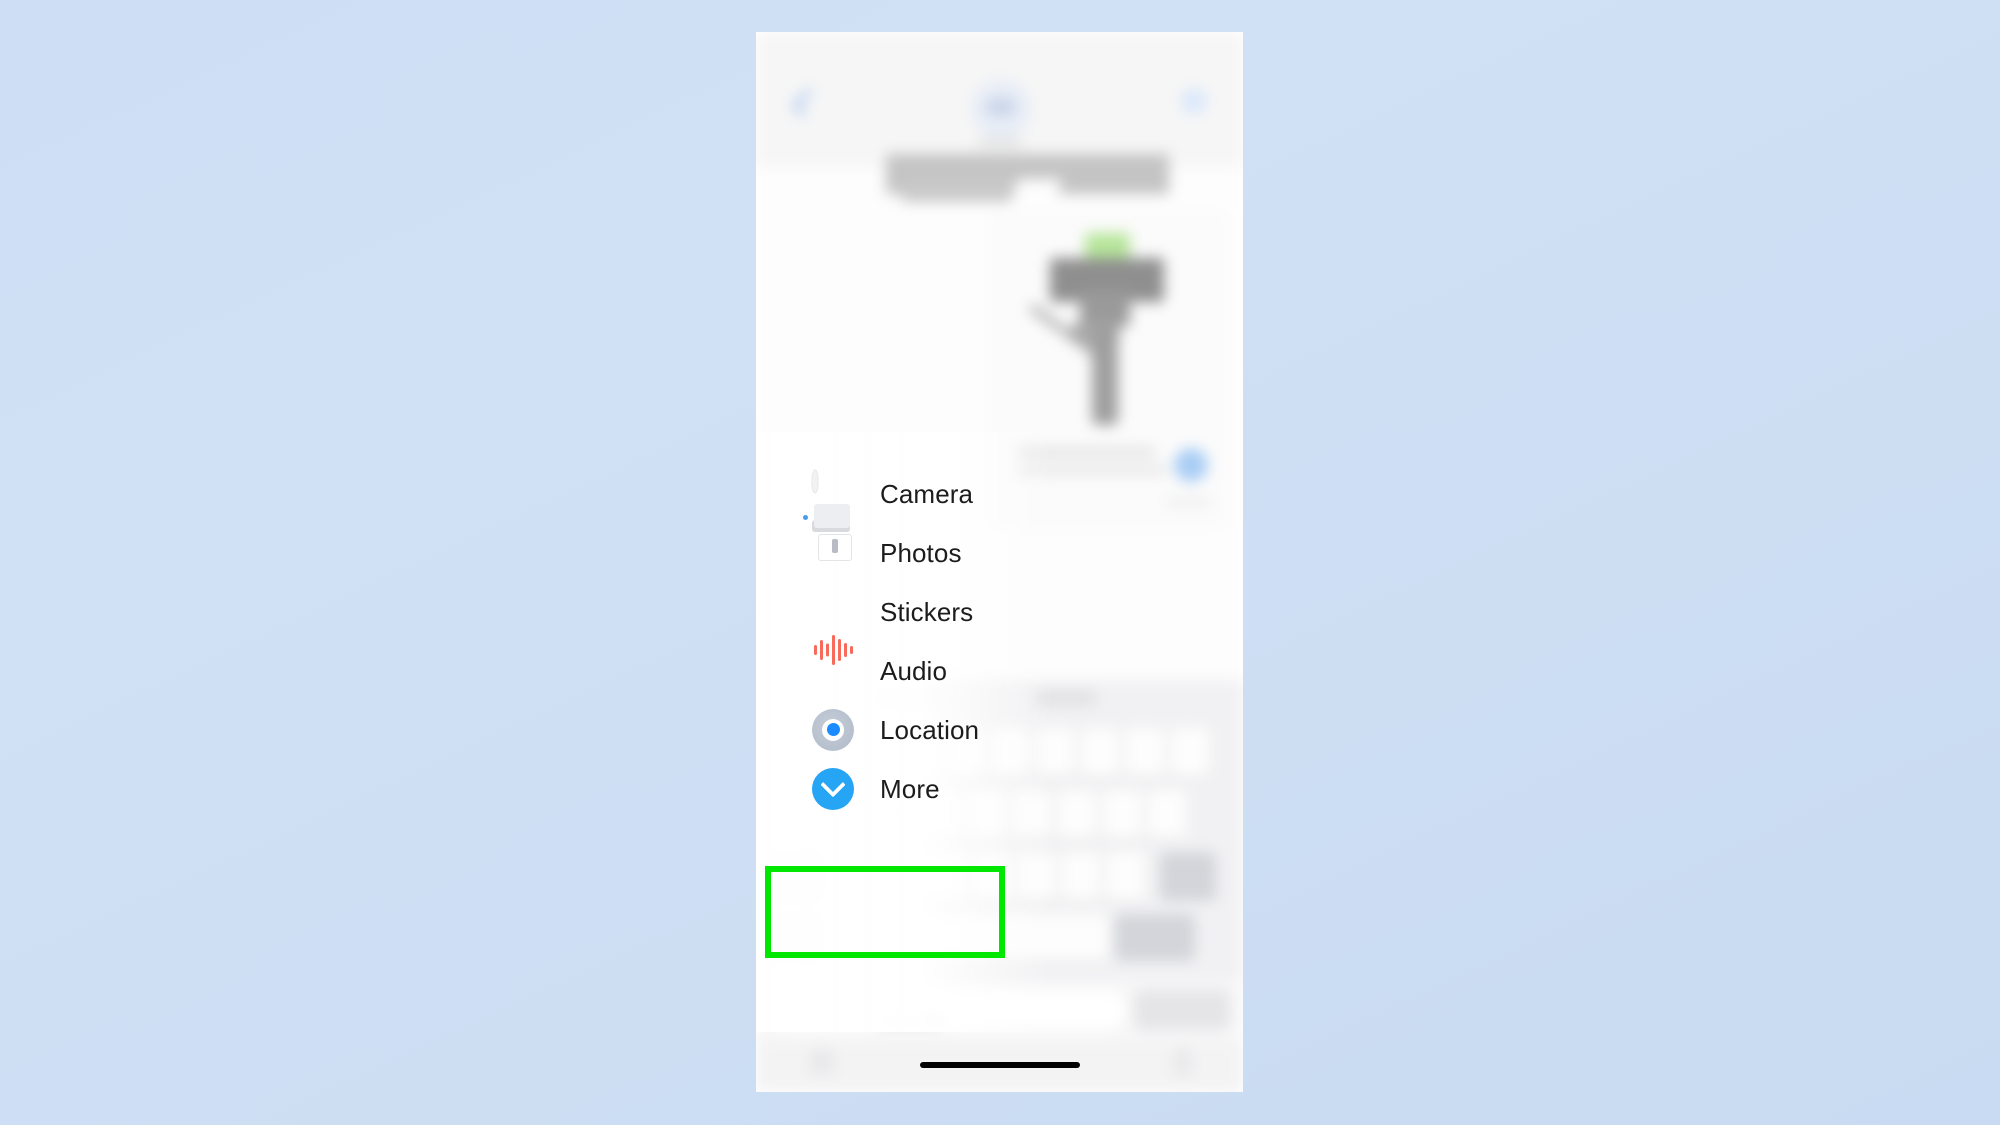 This screenshot has width=2000, height=1125. I want to click on redacted-sender-name-secondary, so click(960, 191).